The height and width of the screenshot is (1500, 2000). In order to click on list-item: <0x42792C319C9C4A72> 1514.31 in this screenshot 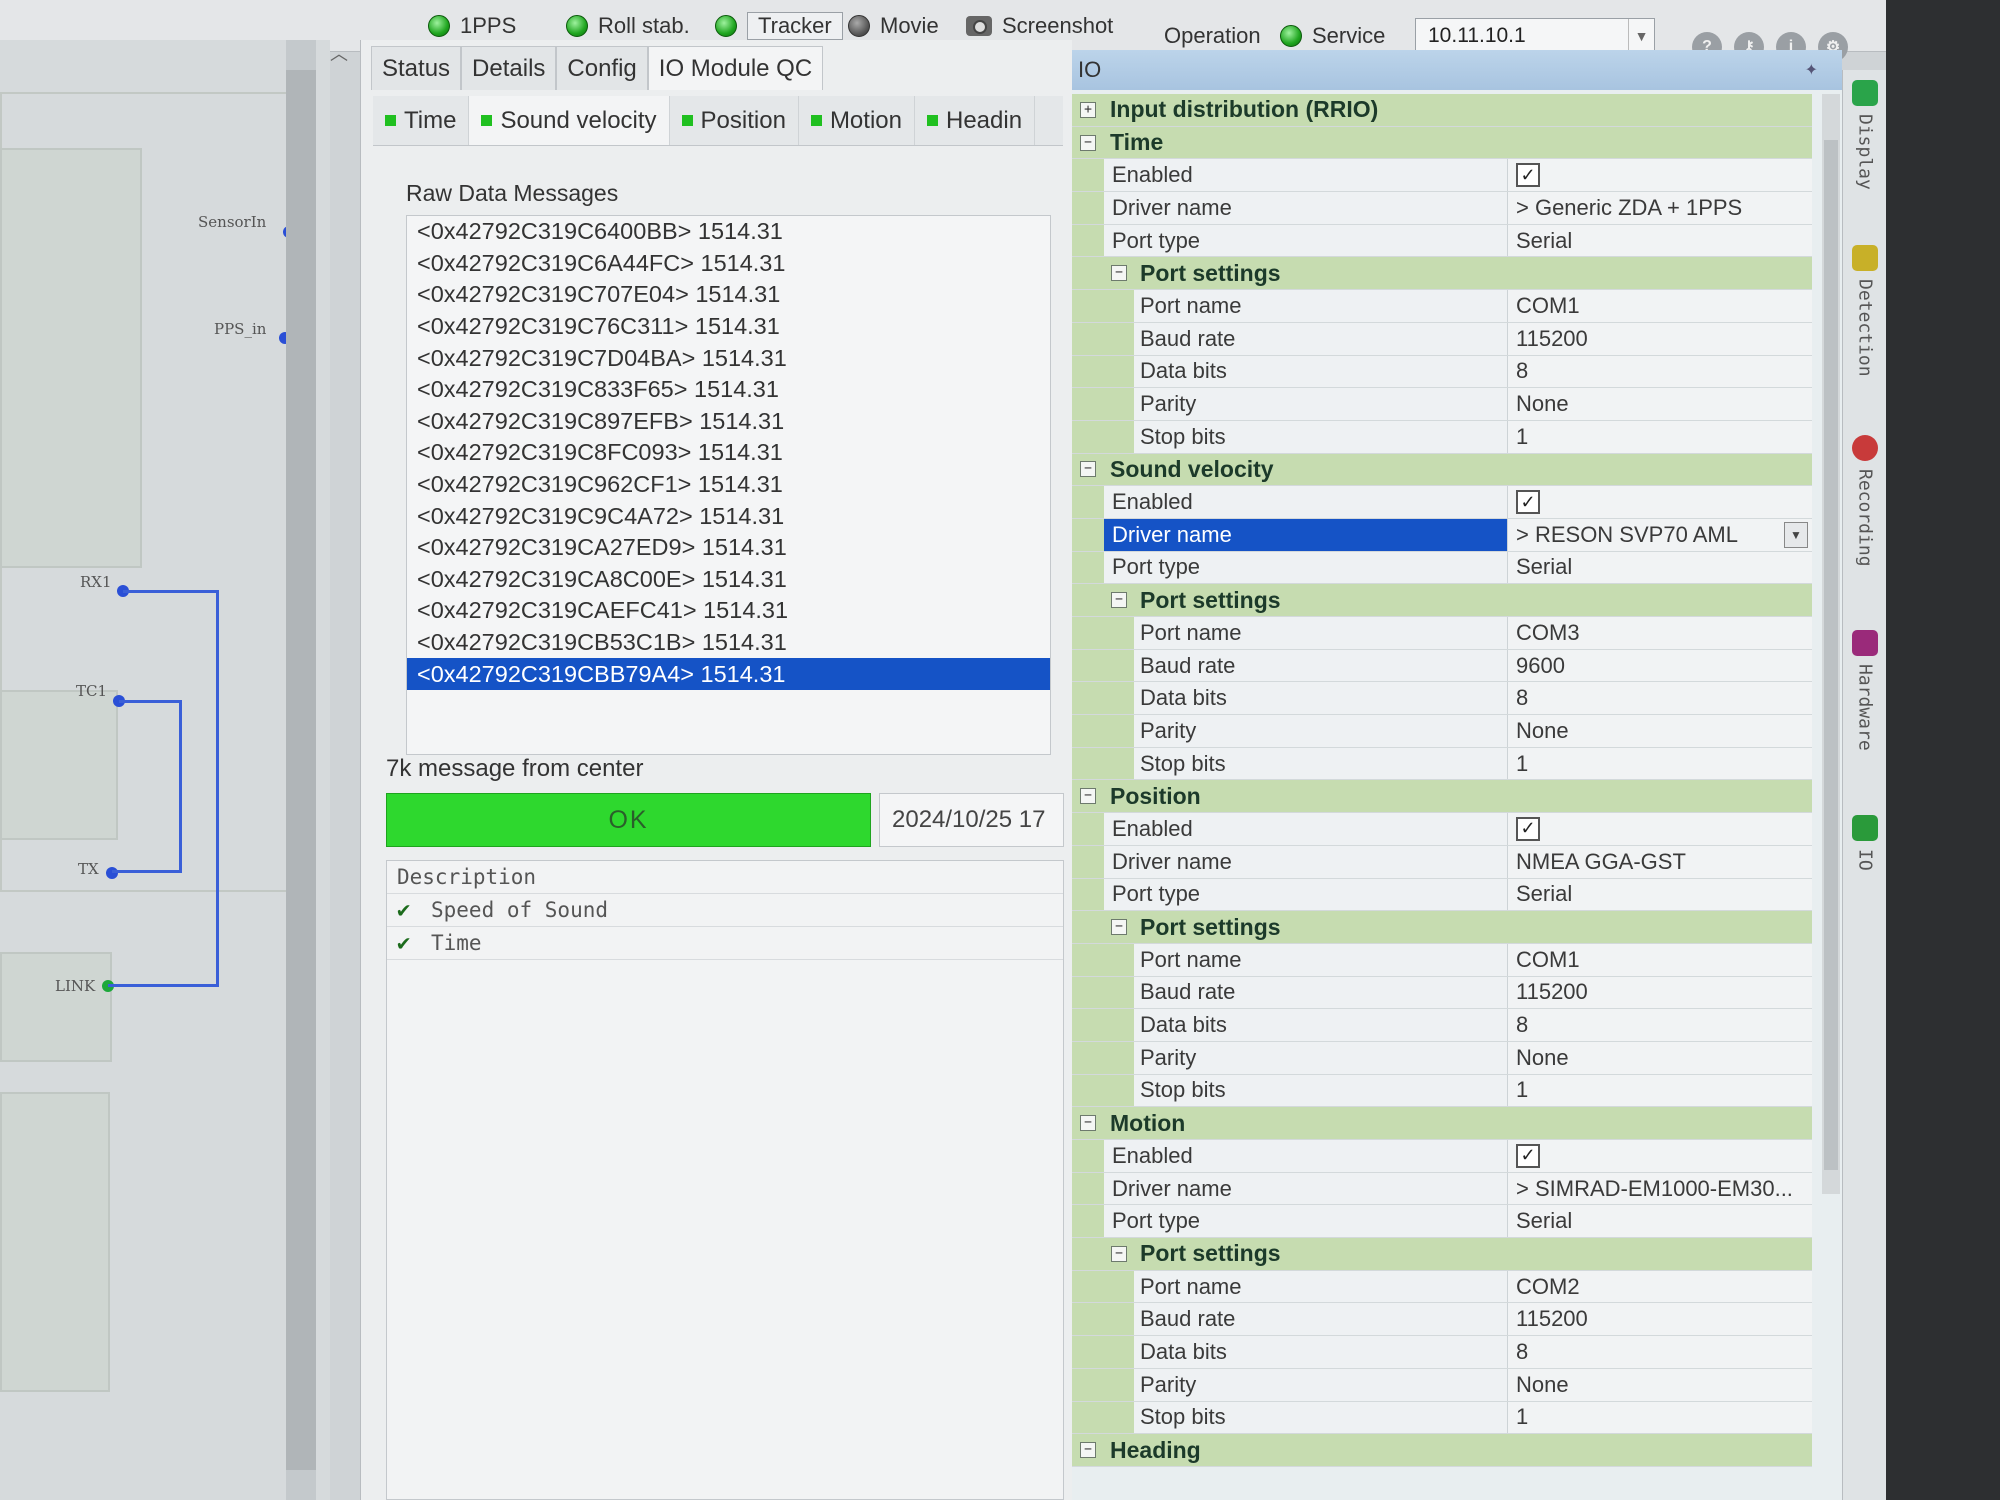, I will do `click(728, 516)`.